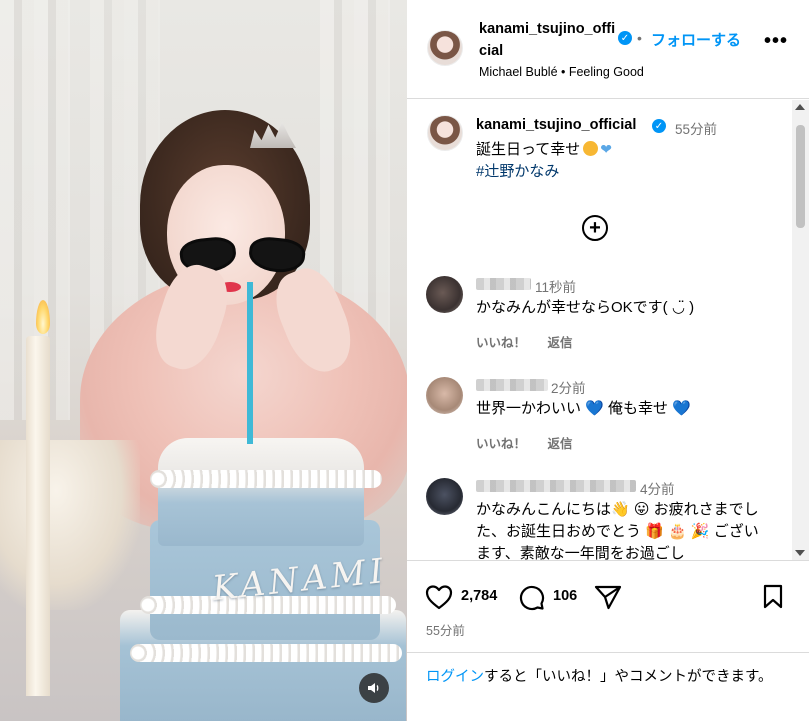 The image size is (809, 721). Describe the element at coordinates (445, 133) in the screenshot. I see `caption-author-avatar` at that location.